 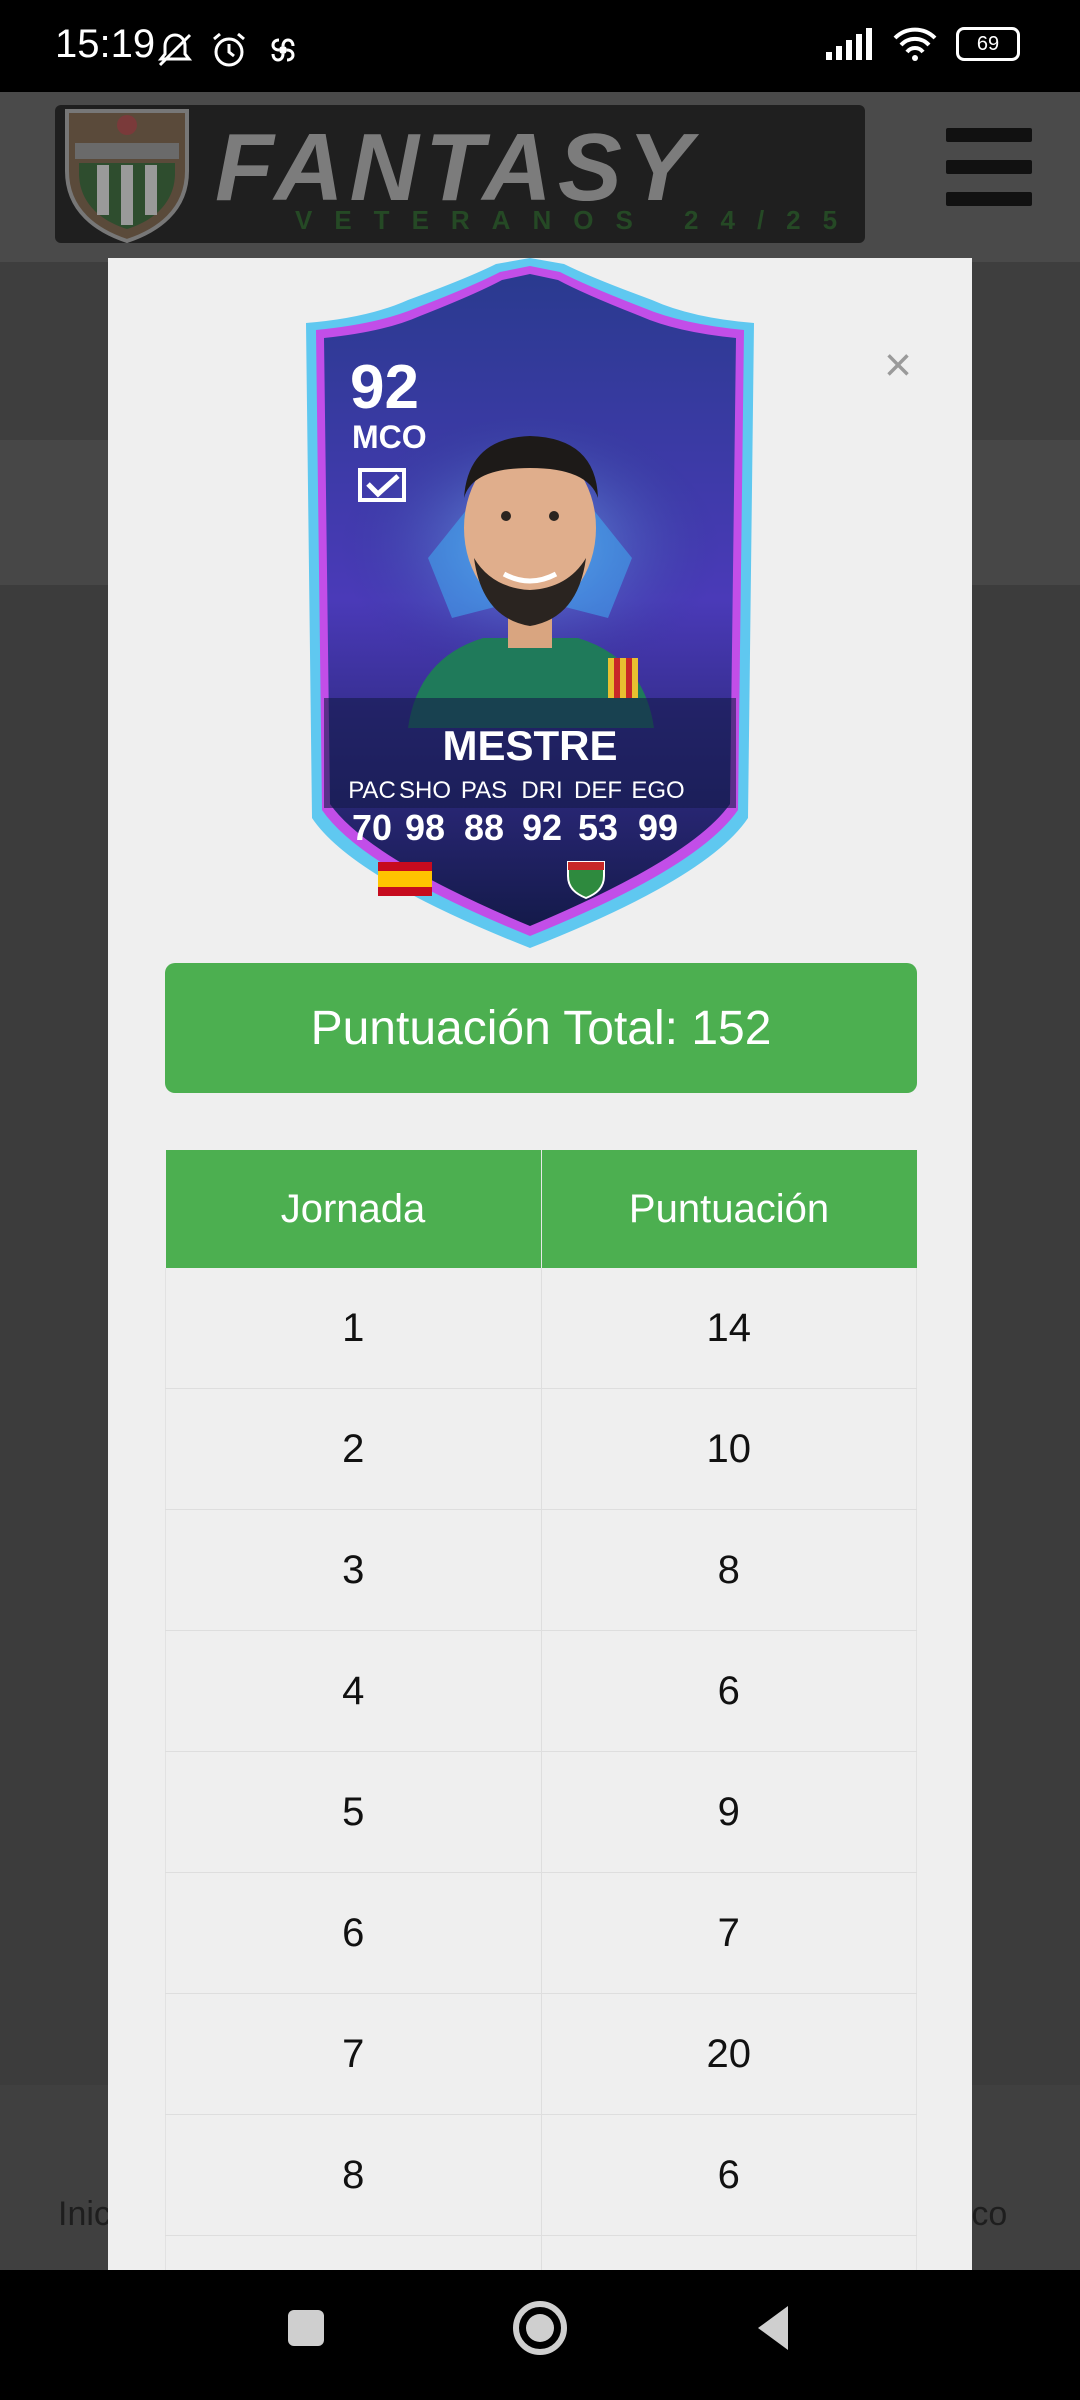 What do you see at coordinates (728, 2054) in the screenshot?
I see `puntuacion-cell: 20` at bounding box center [728, 2054].